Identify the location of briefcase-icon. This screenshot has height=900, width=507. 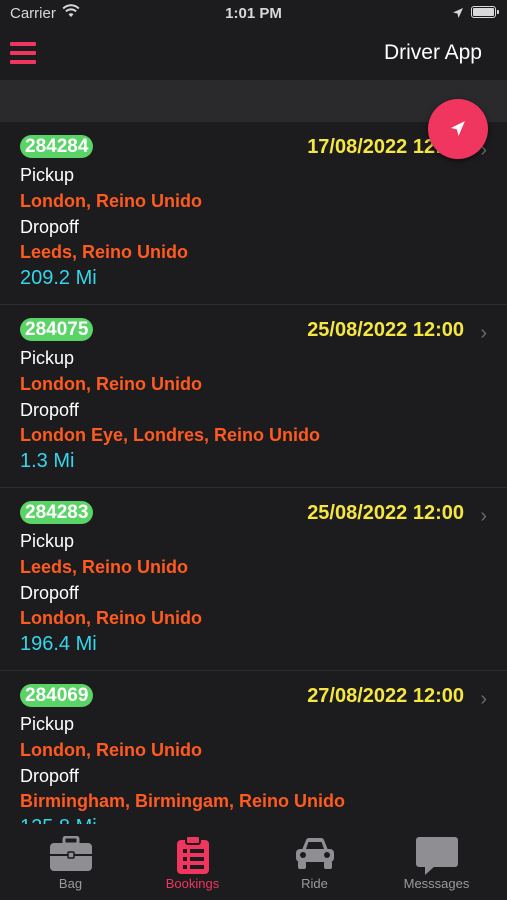
(70, 854).